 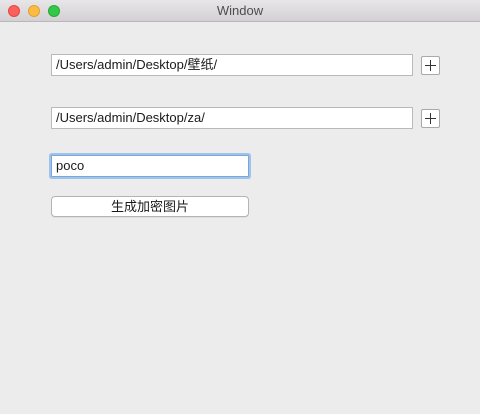 I want to click on add-output-path-button, so click(x=430, y=118).